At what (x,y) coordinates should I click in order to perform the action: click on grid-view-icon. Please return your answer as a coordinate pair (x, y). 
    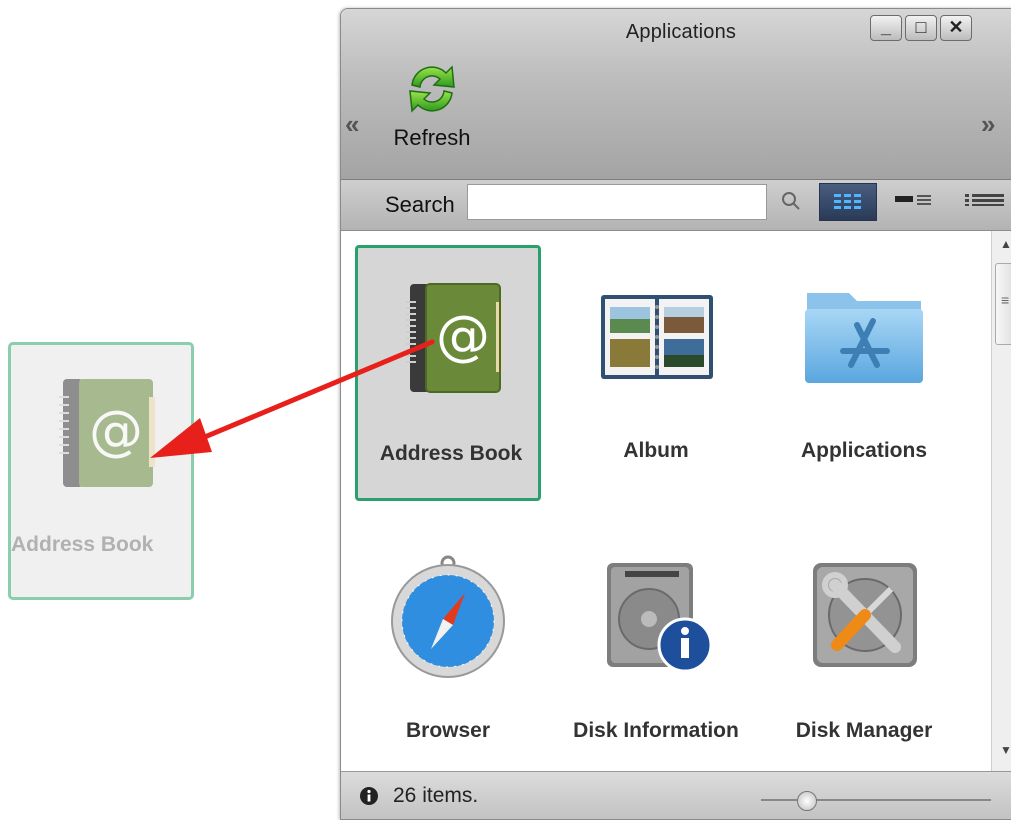
    Looking at the image, I should click on (847, 201).